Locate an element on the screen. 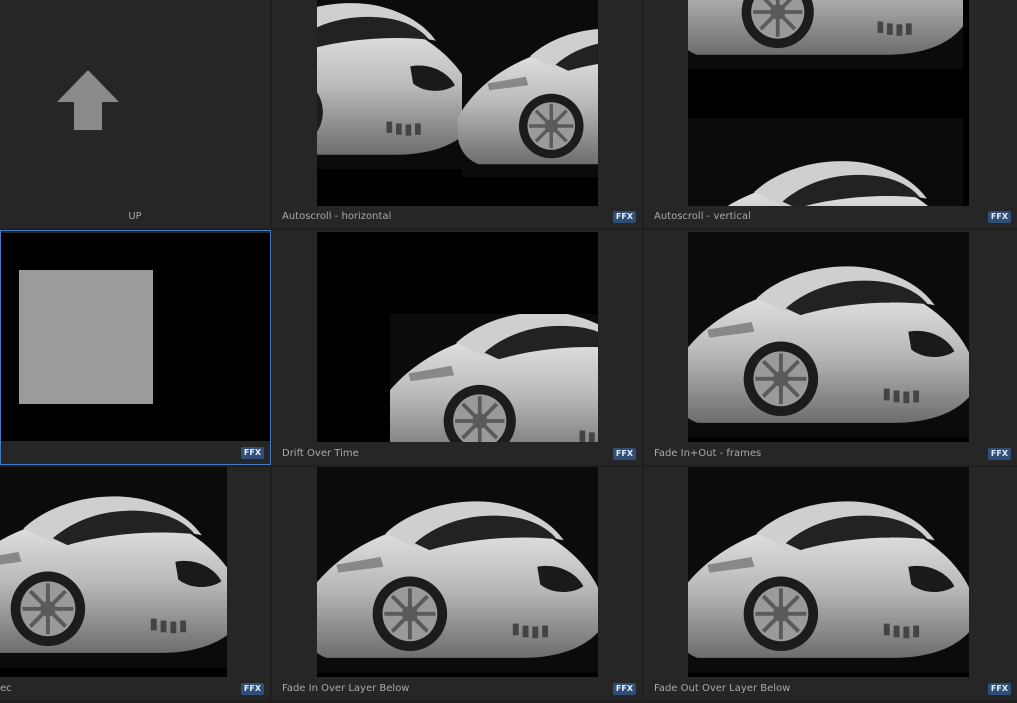  preset-label is located at coordinates (135, 453).